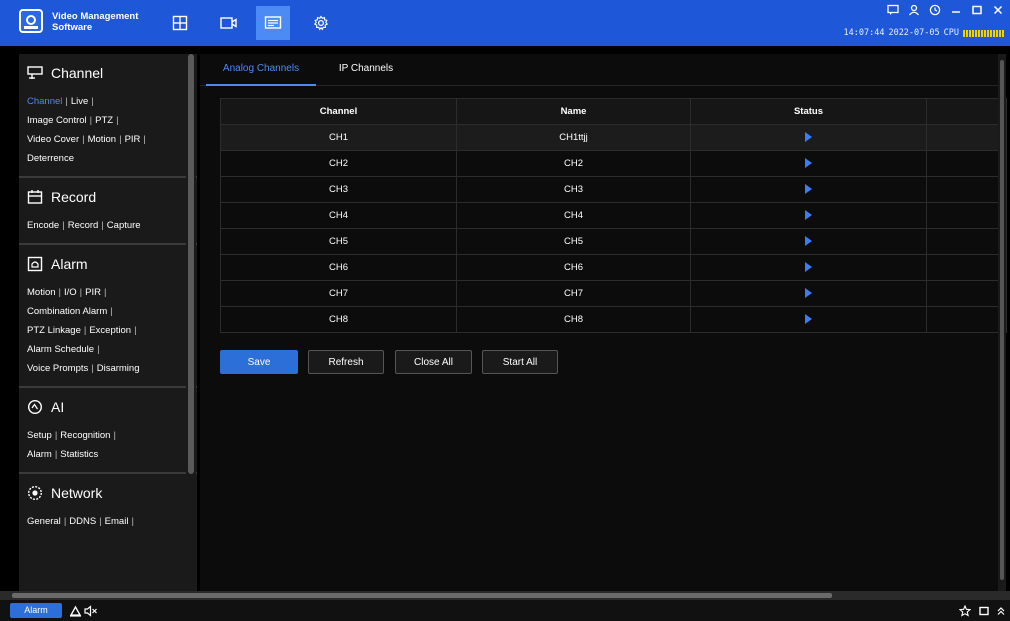 Image resolution: width=1010 pixels, height=621 pixels. What do you see at coordinates (261, 70) in the screenshot?
I see `tab-analog-channels: Analog Channels` at bounding box center [261, 70].